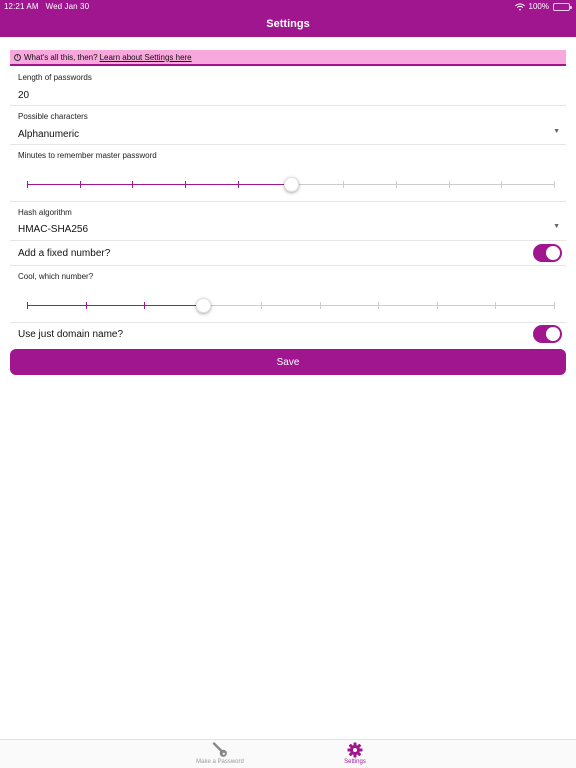 The image size is (576, 768). I want to click on which-number-row: Cool, which number?, so click(288, 294).